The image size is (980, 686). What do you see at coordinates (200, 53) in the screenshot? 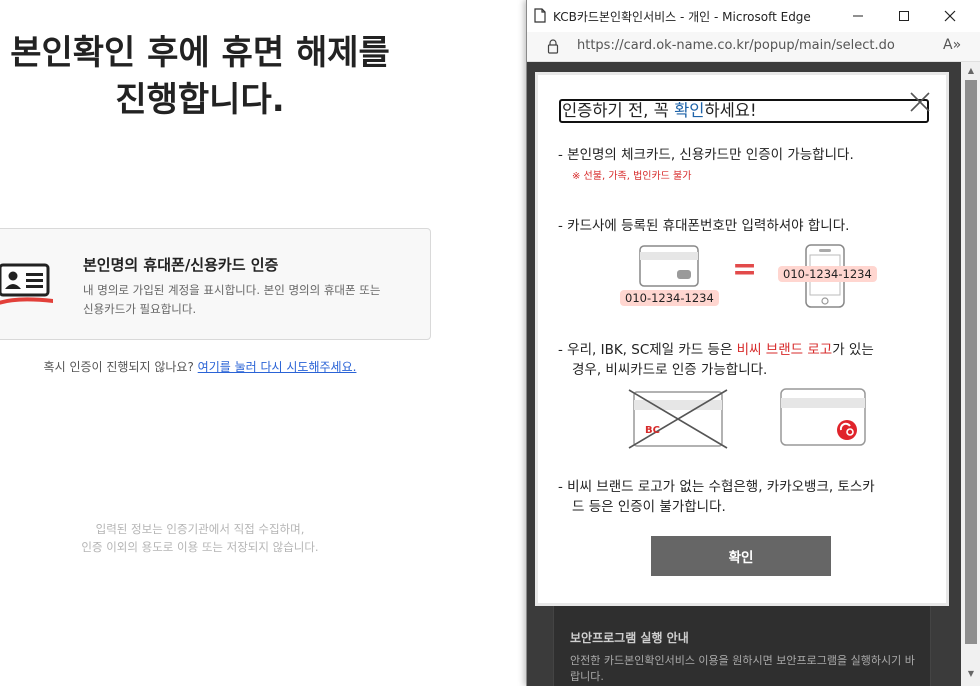
I see `page-title-line1: 본인확인 후에 휴면 해제를` at bounding box center [200, 53].